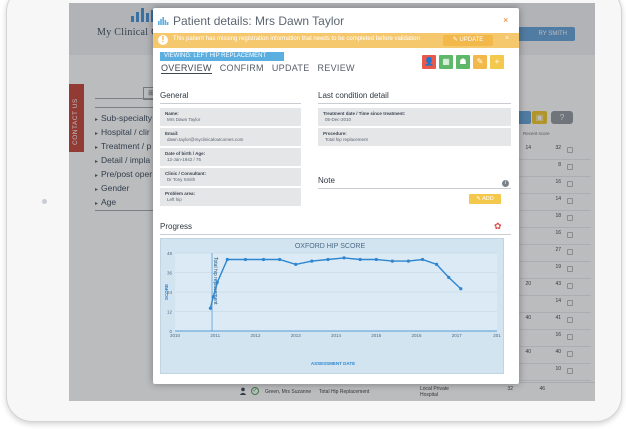  Describe the element at coordinates (172, 133) in the screenshot. I see `field-label: Email:` at that location.